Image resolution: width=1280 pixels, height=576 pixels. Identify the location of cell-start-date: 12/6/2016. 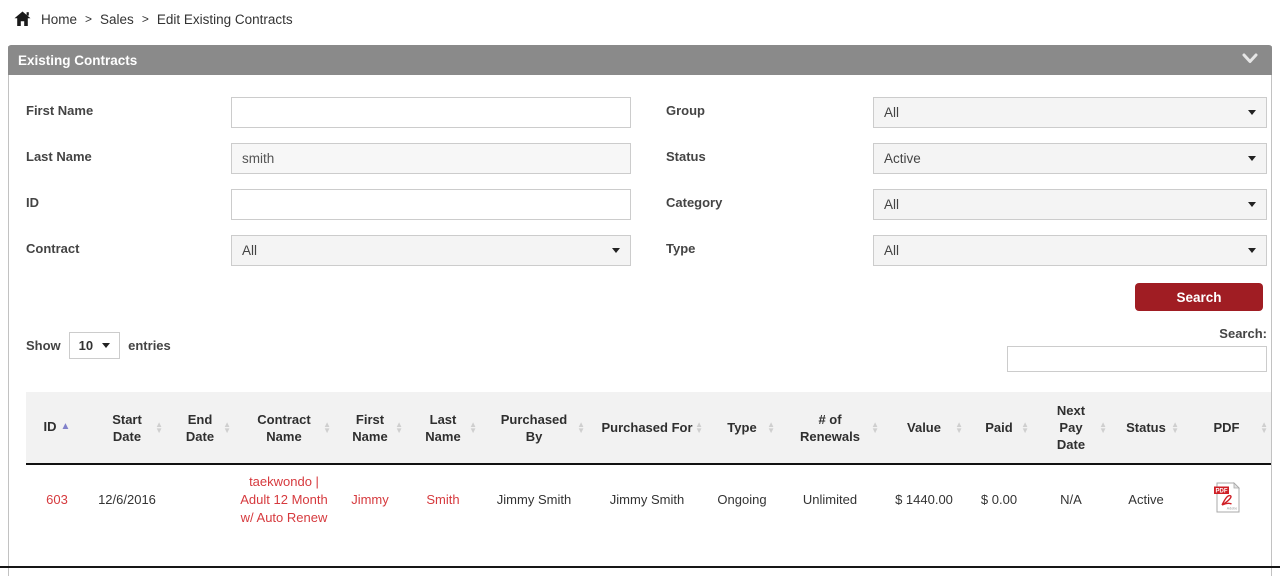
(127, 499).